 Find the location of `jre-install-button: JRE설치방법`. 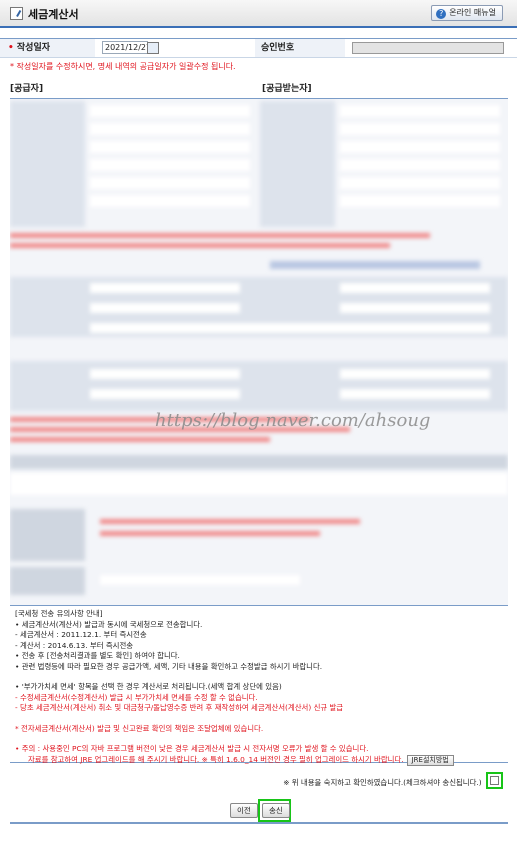

jre-install-button: JRE설치방법 is located at coordinates (430, 760).